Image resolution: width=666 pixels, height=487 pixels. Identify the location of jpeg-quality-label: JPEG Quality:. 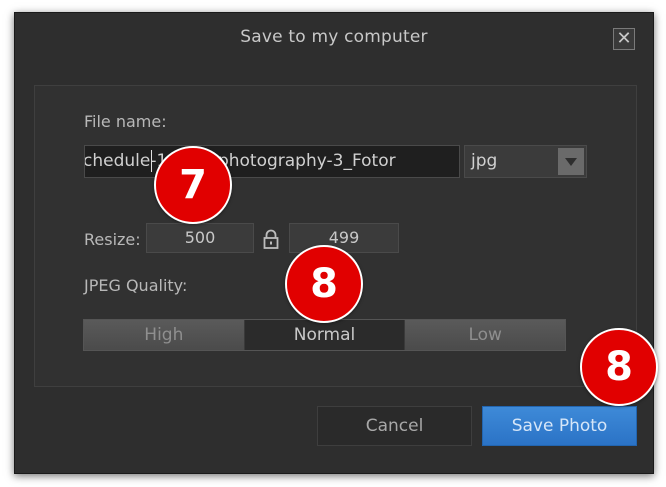
(136, 285).